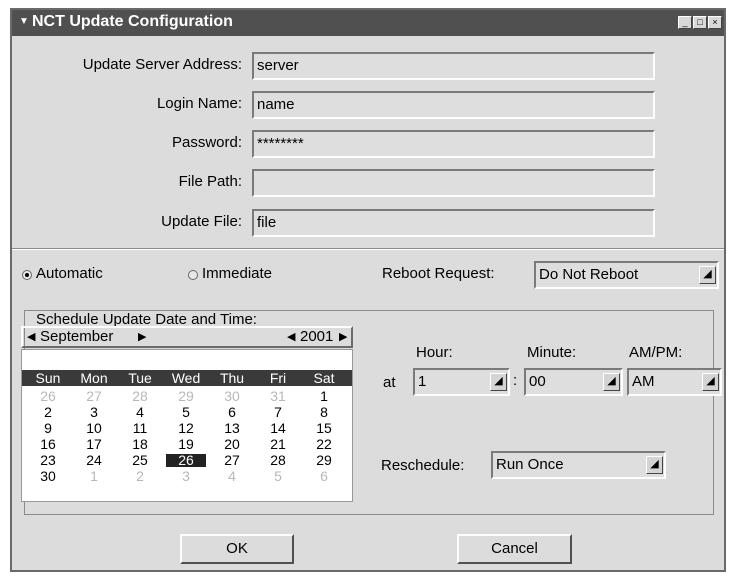  Describe the element at coordinates (324, 378) in the screenshot. I see `calendar-day-name: Sat` at that location.